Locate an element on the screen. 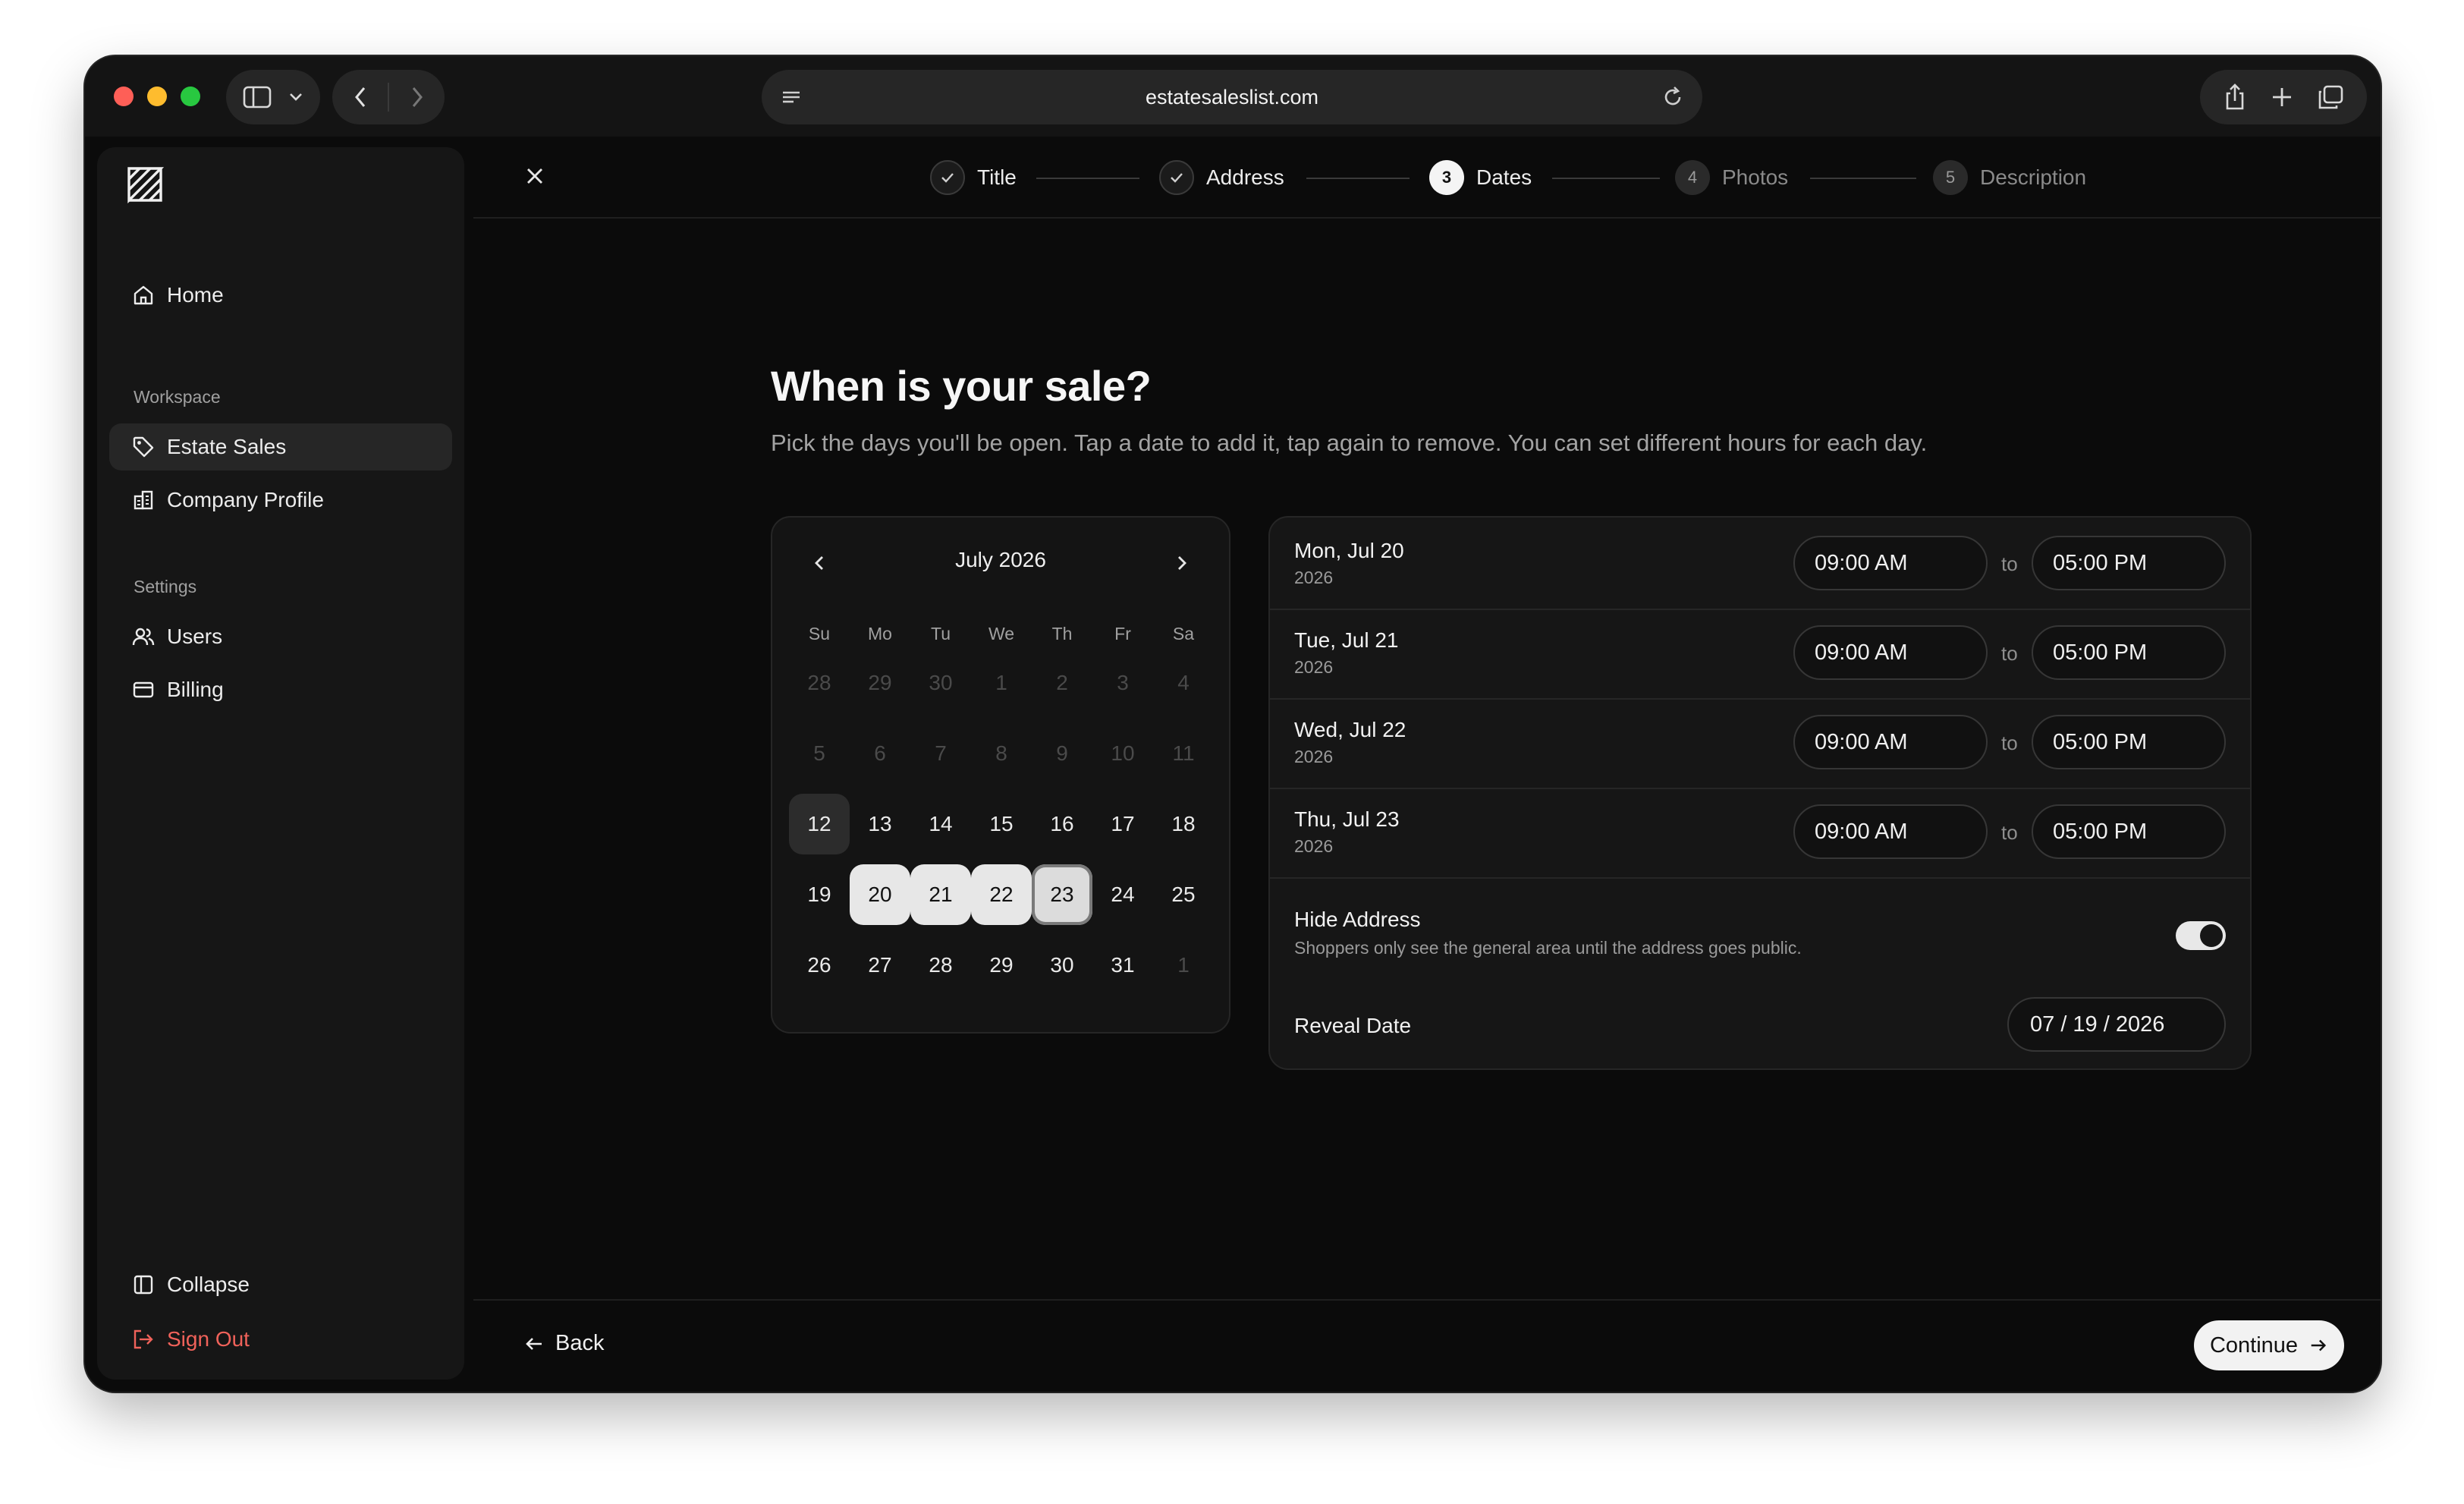 The width and height of the screenshot is (2464, 1504). hide-address-title: Hide Address is located at coordinates (1357, 919).